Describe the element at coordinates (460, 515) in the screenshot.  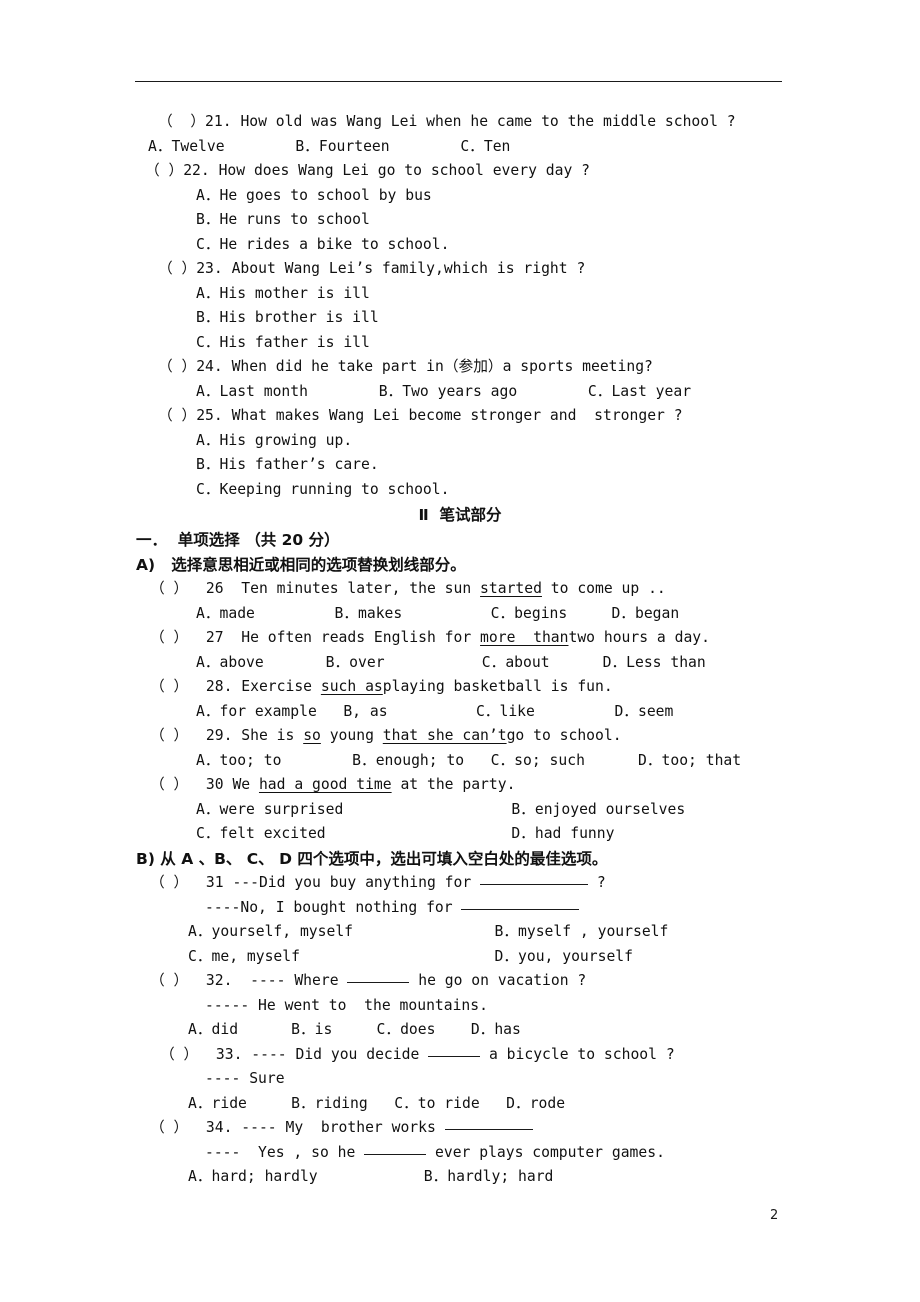
I see `section-heading: Ⅱ 笔试部分` at that location.